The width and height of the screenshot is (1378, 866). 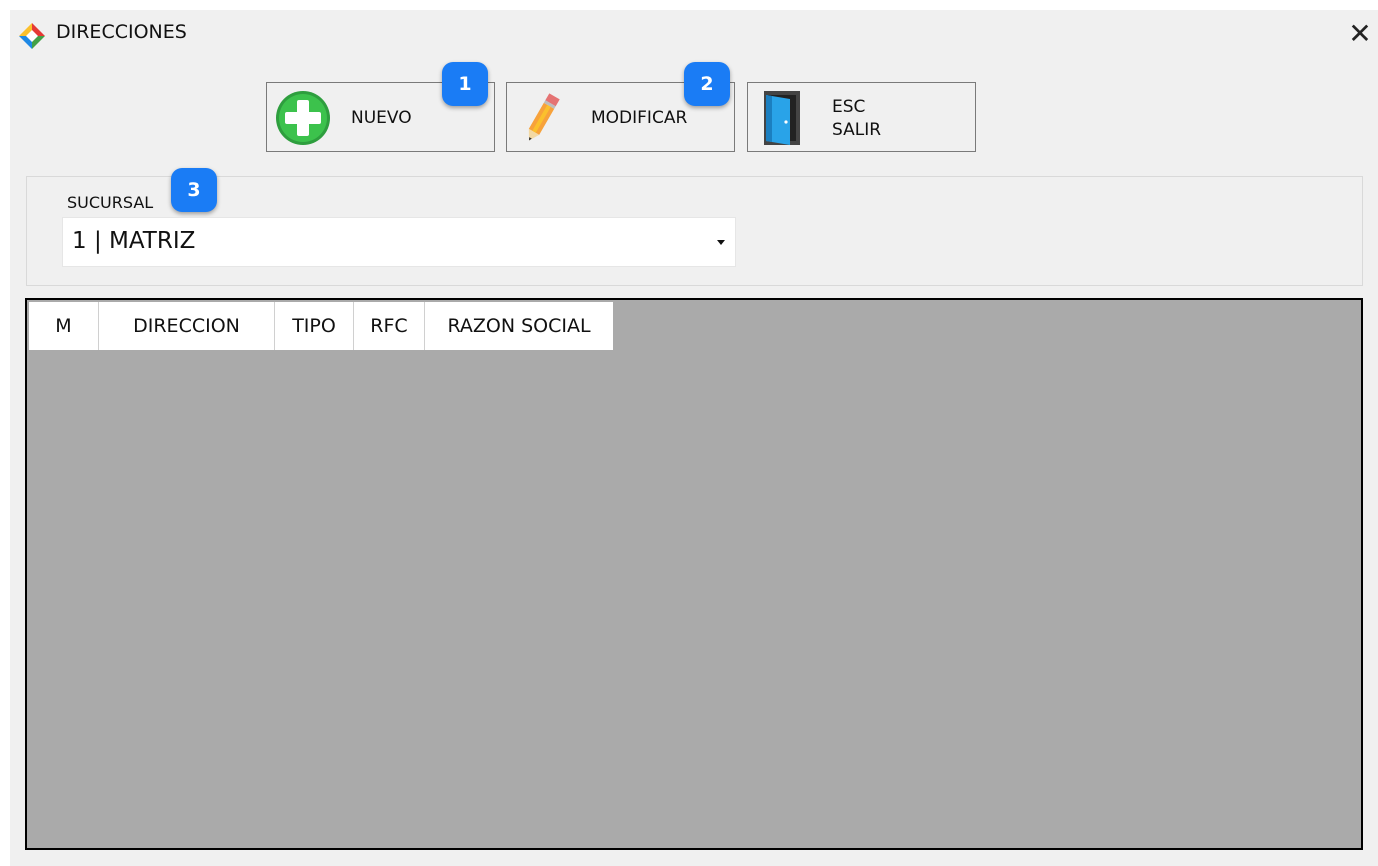 I want to click on column-header-razon-social: RAZON SOCIAL, so click(x=519, y=326).